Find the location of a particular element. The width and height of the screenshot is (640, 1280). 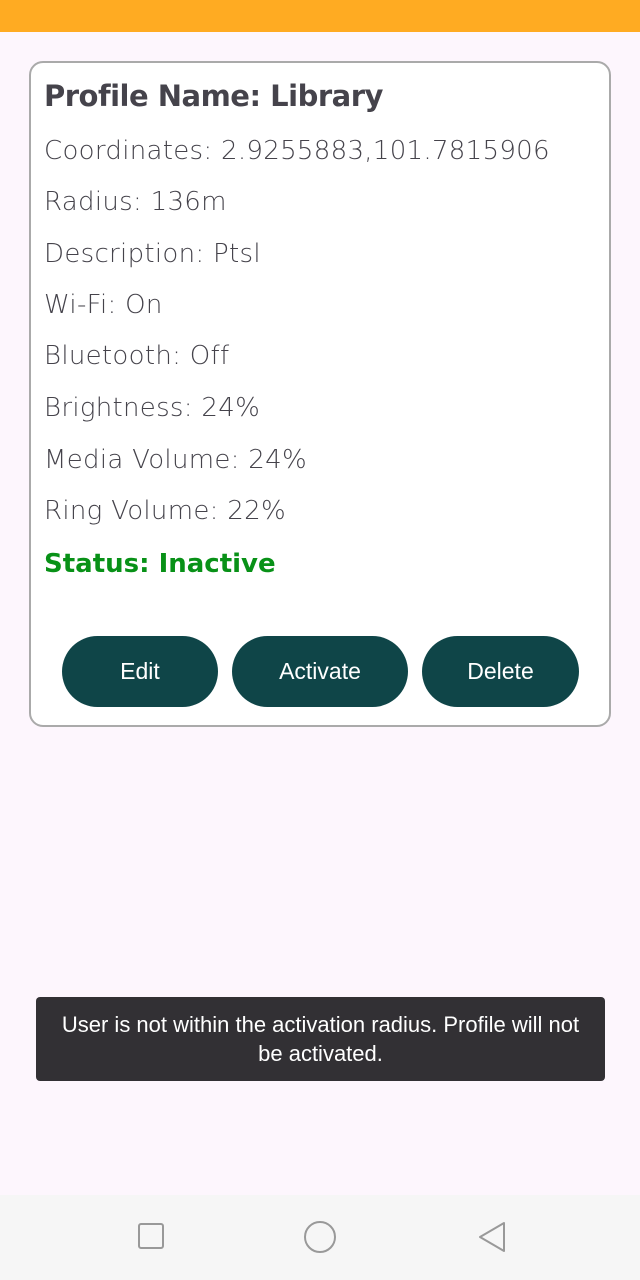

wifi: Wi-Fi: On is located at coordinates (103, 305).